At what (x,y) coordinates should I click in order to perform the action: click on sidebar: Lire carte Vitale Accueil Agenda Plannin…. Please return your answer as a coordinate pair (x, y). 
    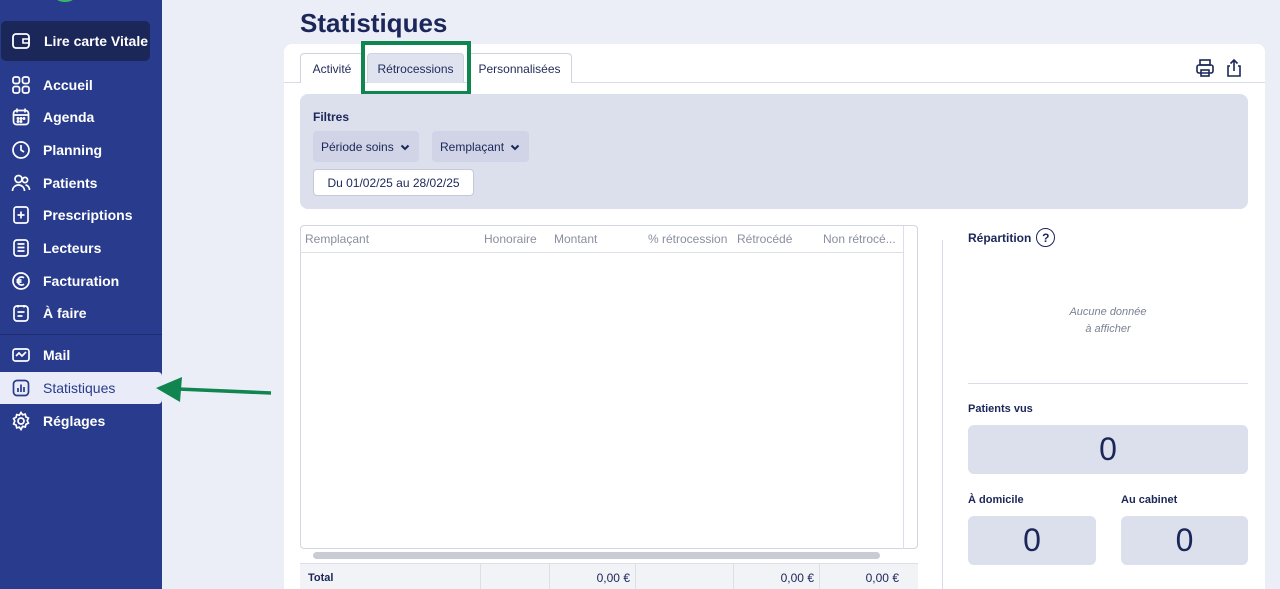
    Looking at the image, I should click on (81, 294).